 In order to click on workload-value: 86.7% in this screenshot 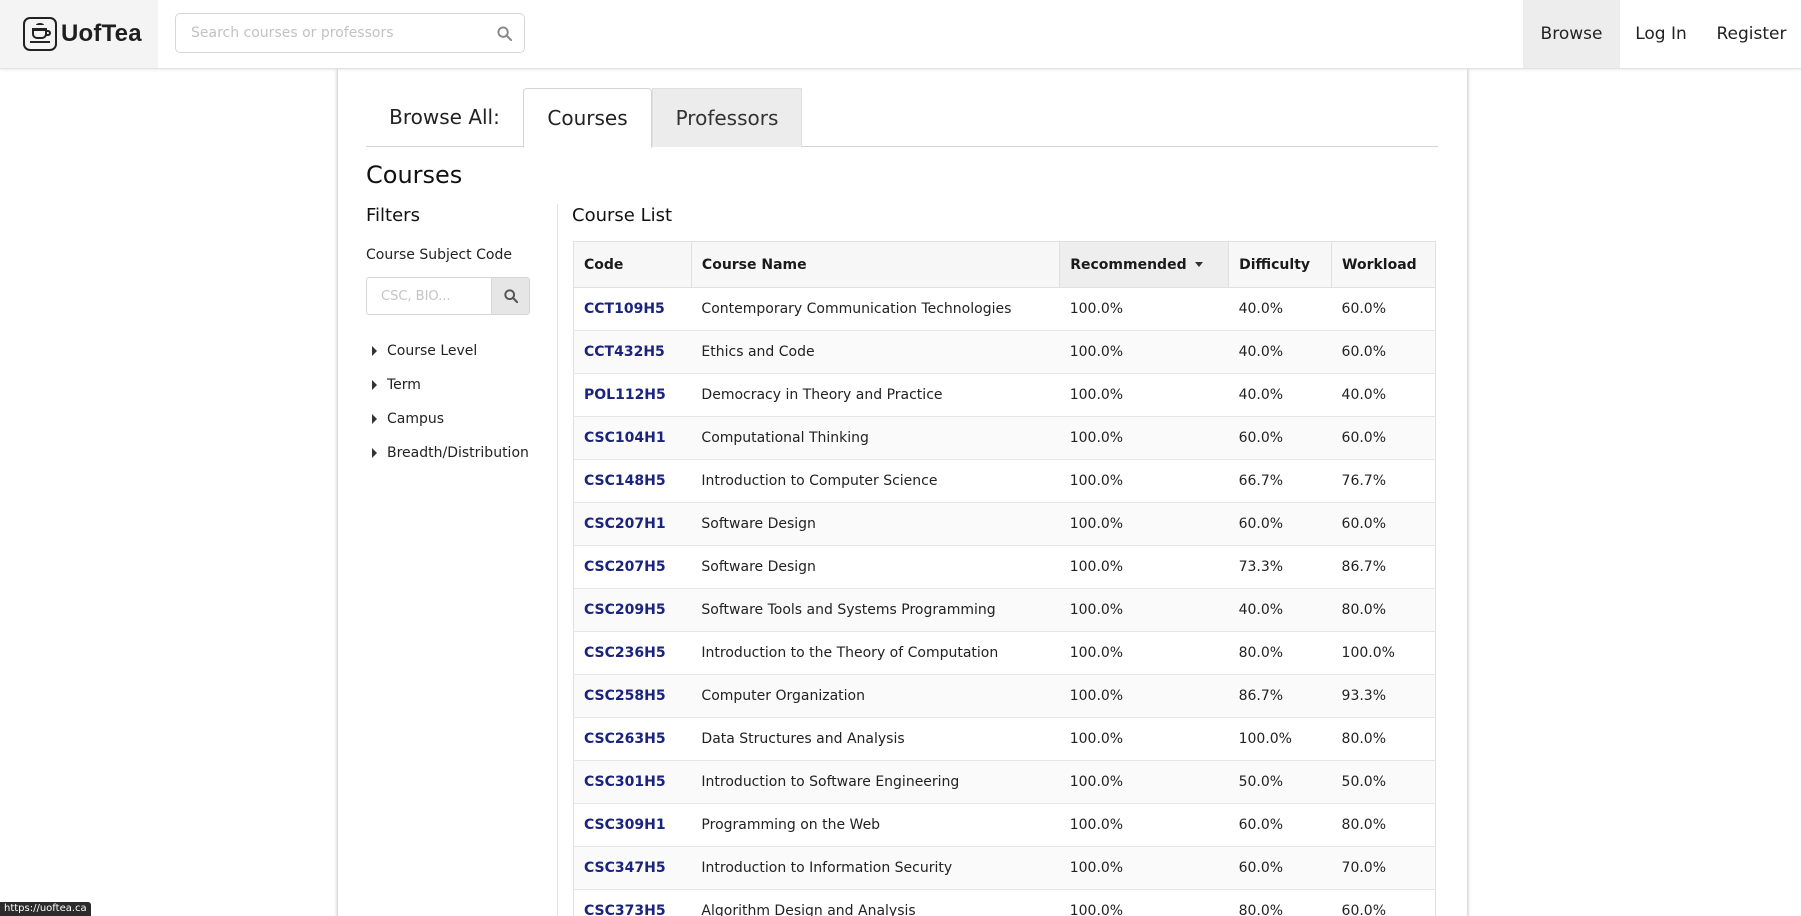, I will do `click(1383, 567)`.